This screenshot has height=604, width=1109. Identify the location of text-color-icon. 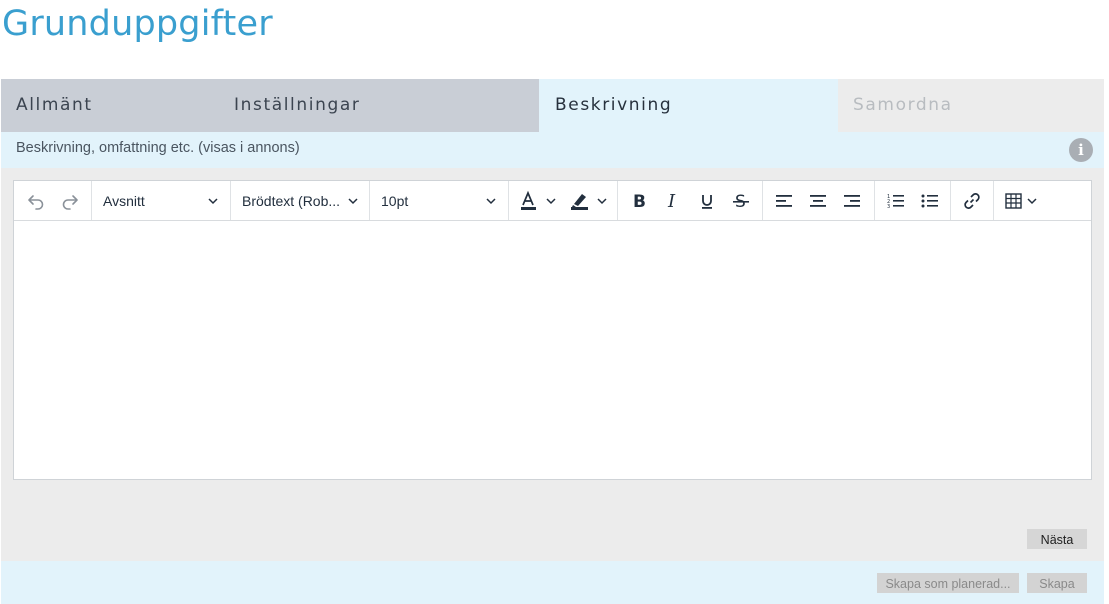
(538, 200).